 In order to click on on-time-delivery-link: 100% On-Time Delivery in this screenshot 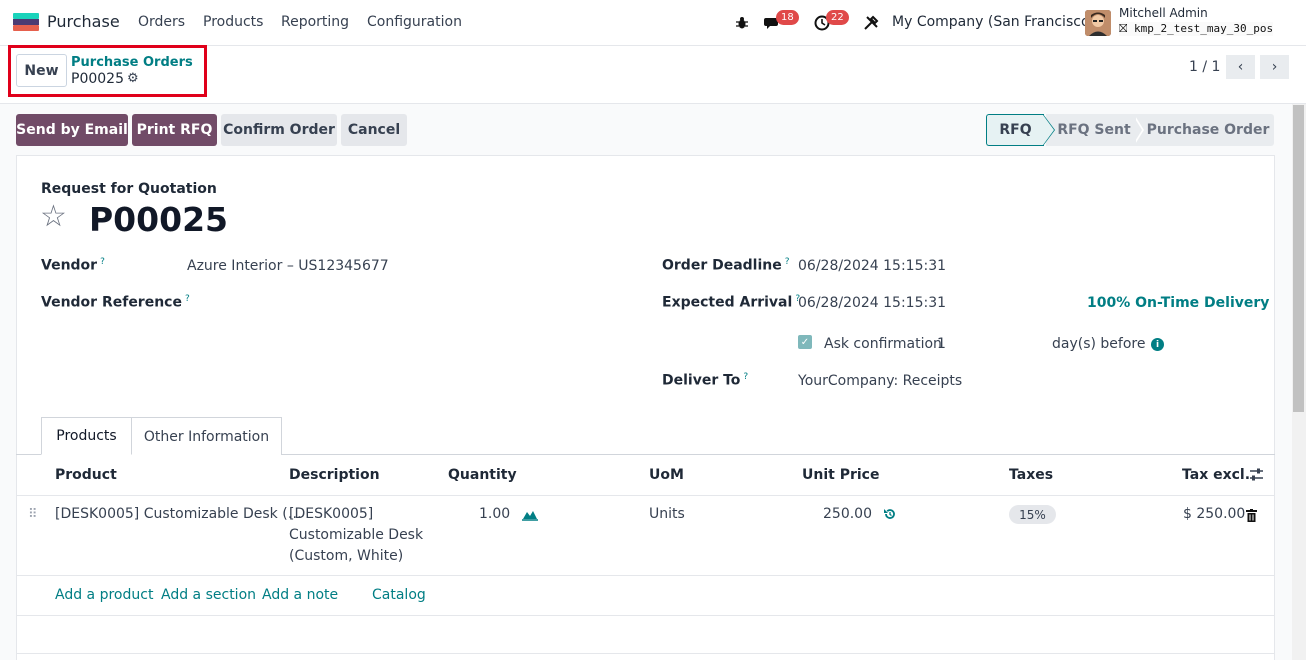, I will do `click(1178, 303)`.